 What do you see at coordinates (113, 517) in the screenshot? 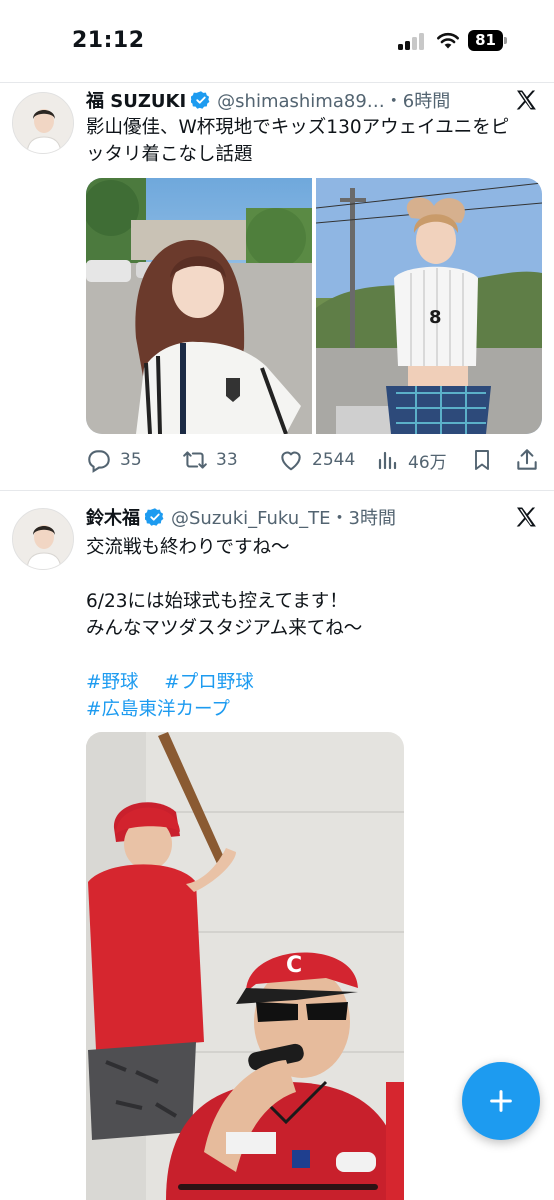
I see `display-name: 鈴木福` at bounding box center [113, 517].